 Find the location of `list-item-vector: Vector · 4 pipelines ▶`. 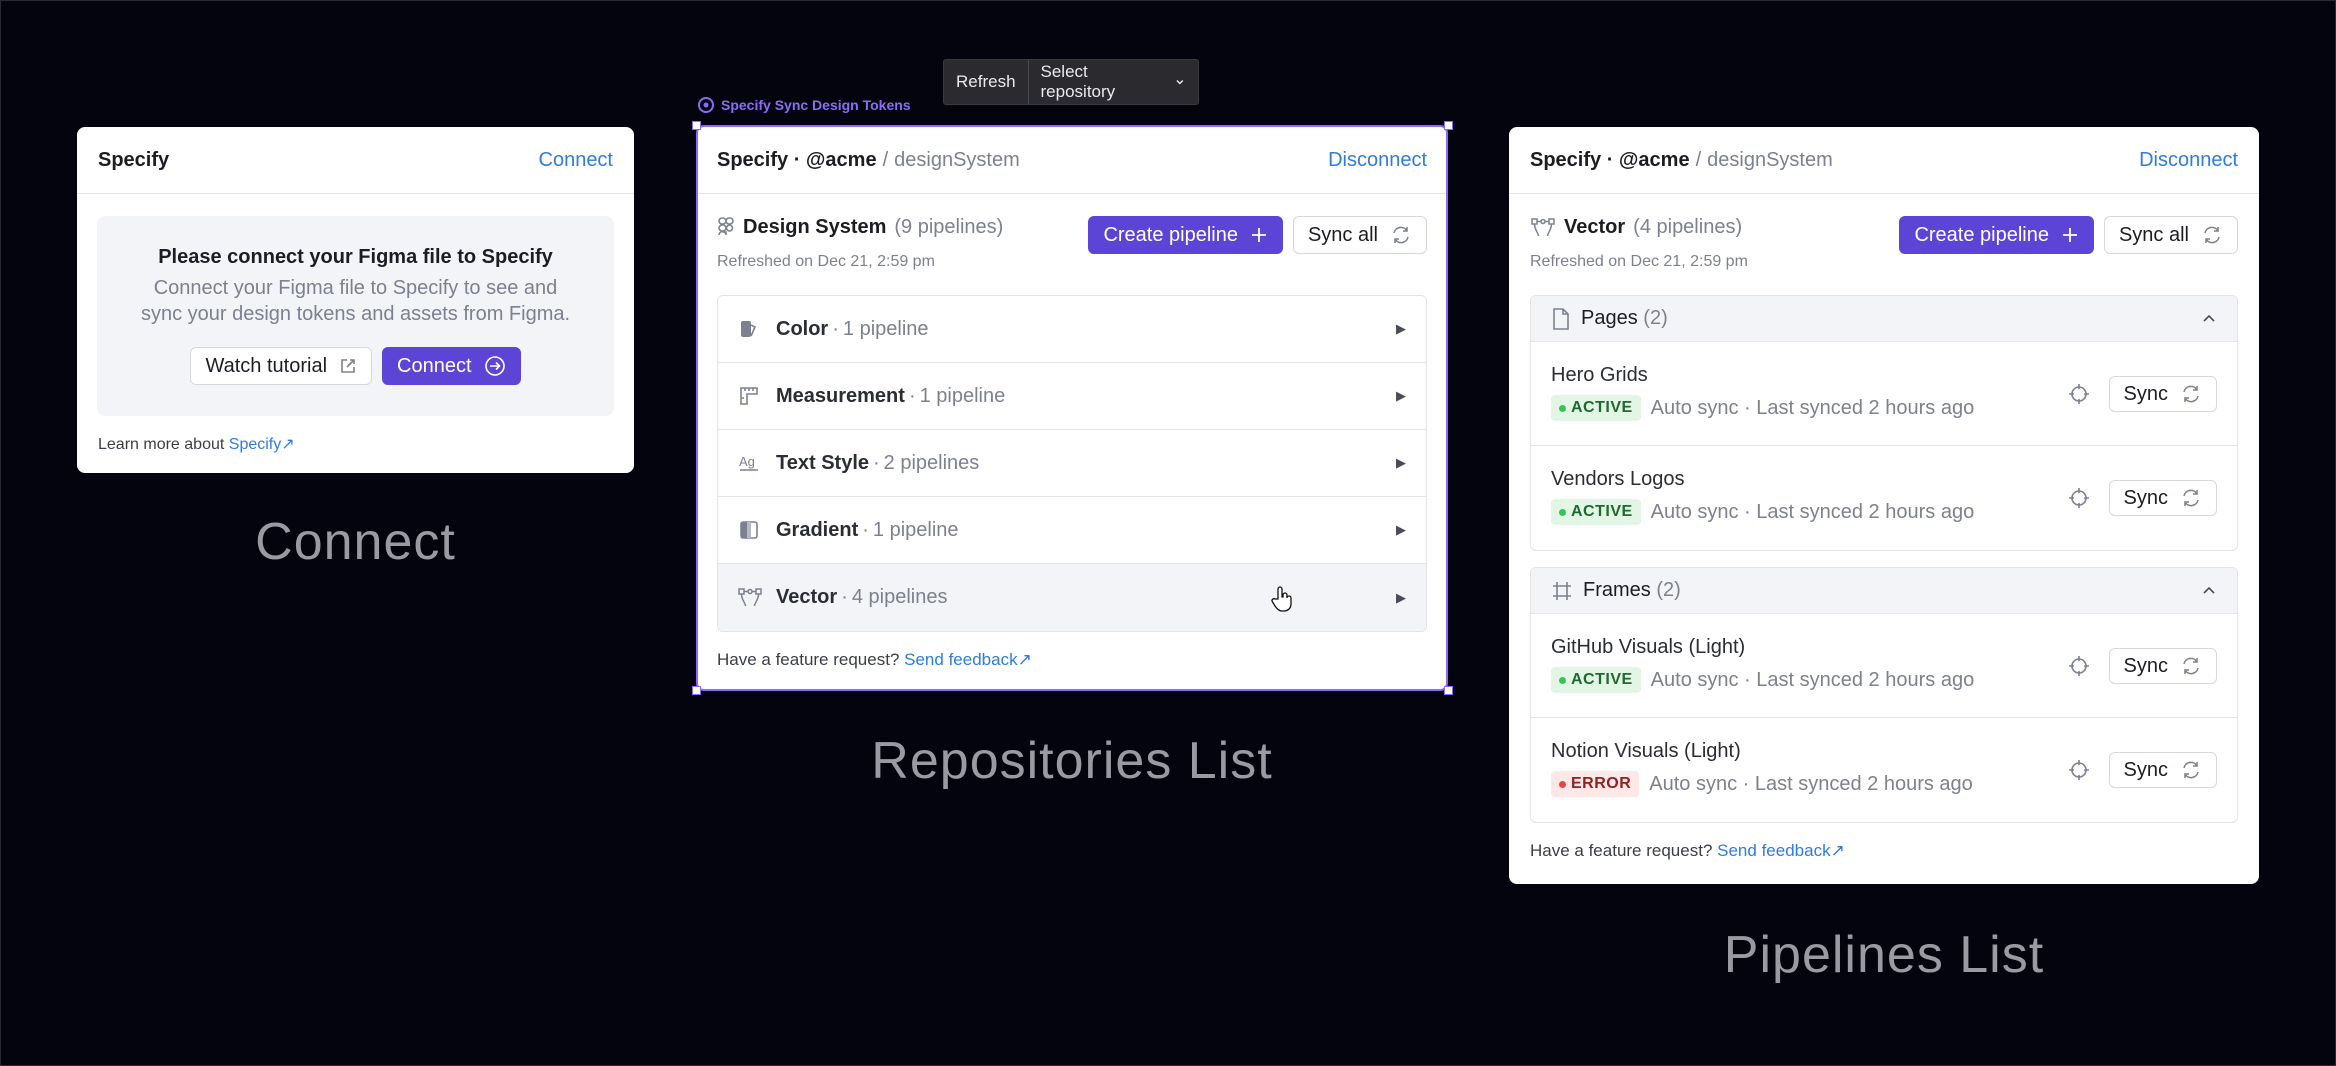

list-item-vector: Vector · 4 pipelines ▶ is located at coordinates (1072, 597).